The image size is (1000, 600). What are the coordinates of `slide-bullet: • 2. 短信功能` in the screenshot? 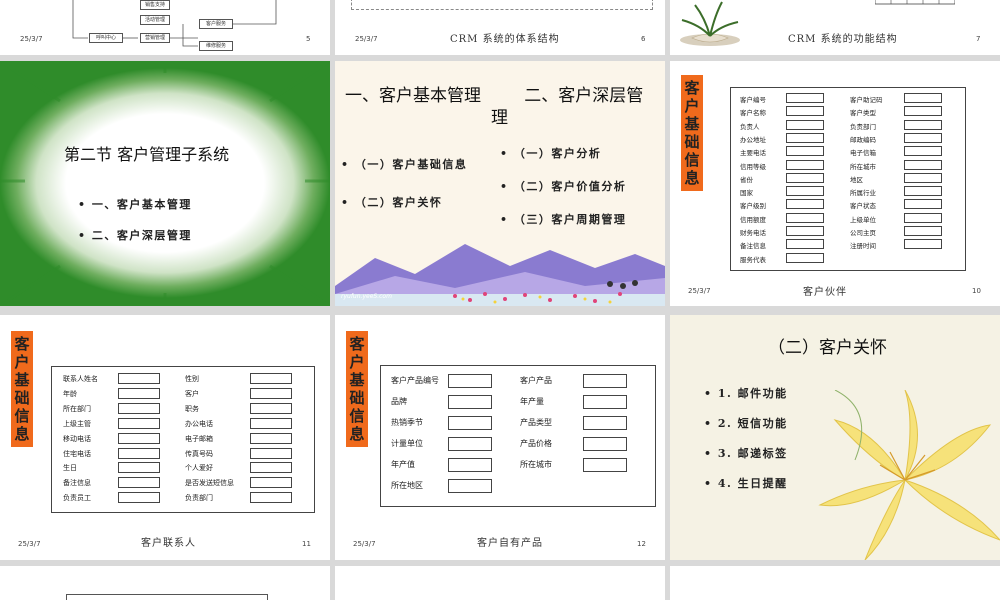 It's located at (746, 423).